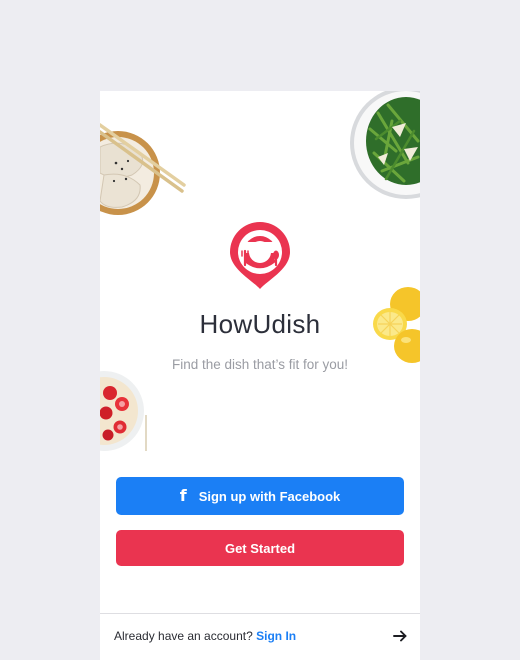 This screenshot has width=520, height=660. What do you see at coordinates (400, 636) in the screenshot?
I see `arrow-right-icon` at bounding box center [400, 636].